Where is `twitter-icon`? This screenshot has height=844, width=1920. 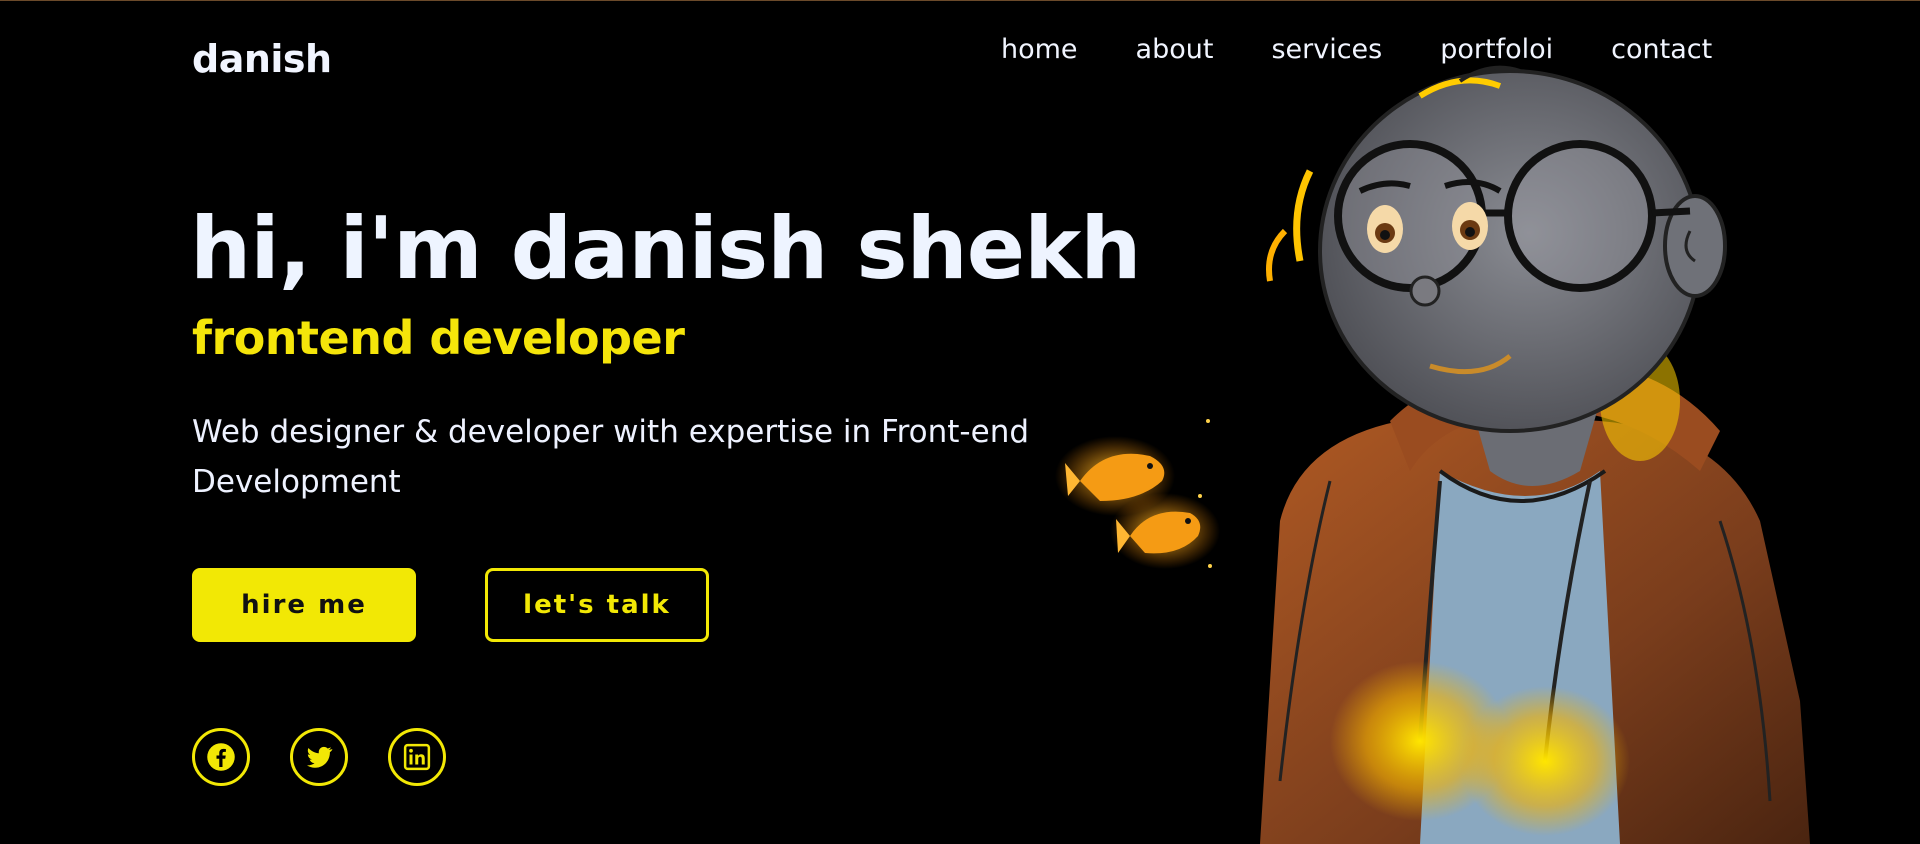 twitter-icon is located at coordinates (320, 757).